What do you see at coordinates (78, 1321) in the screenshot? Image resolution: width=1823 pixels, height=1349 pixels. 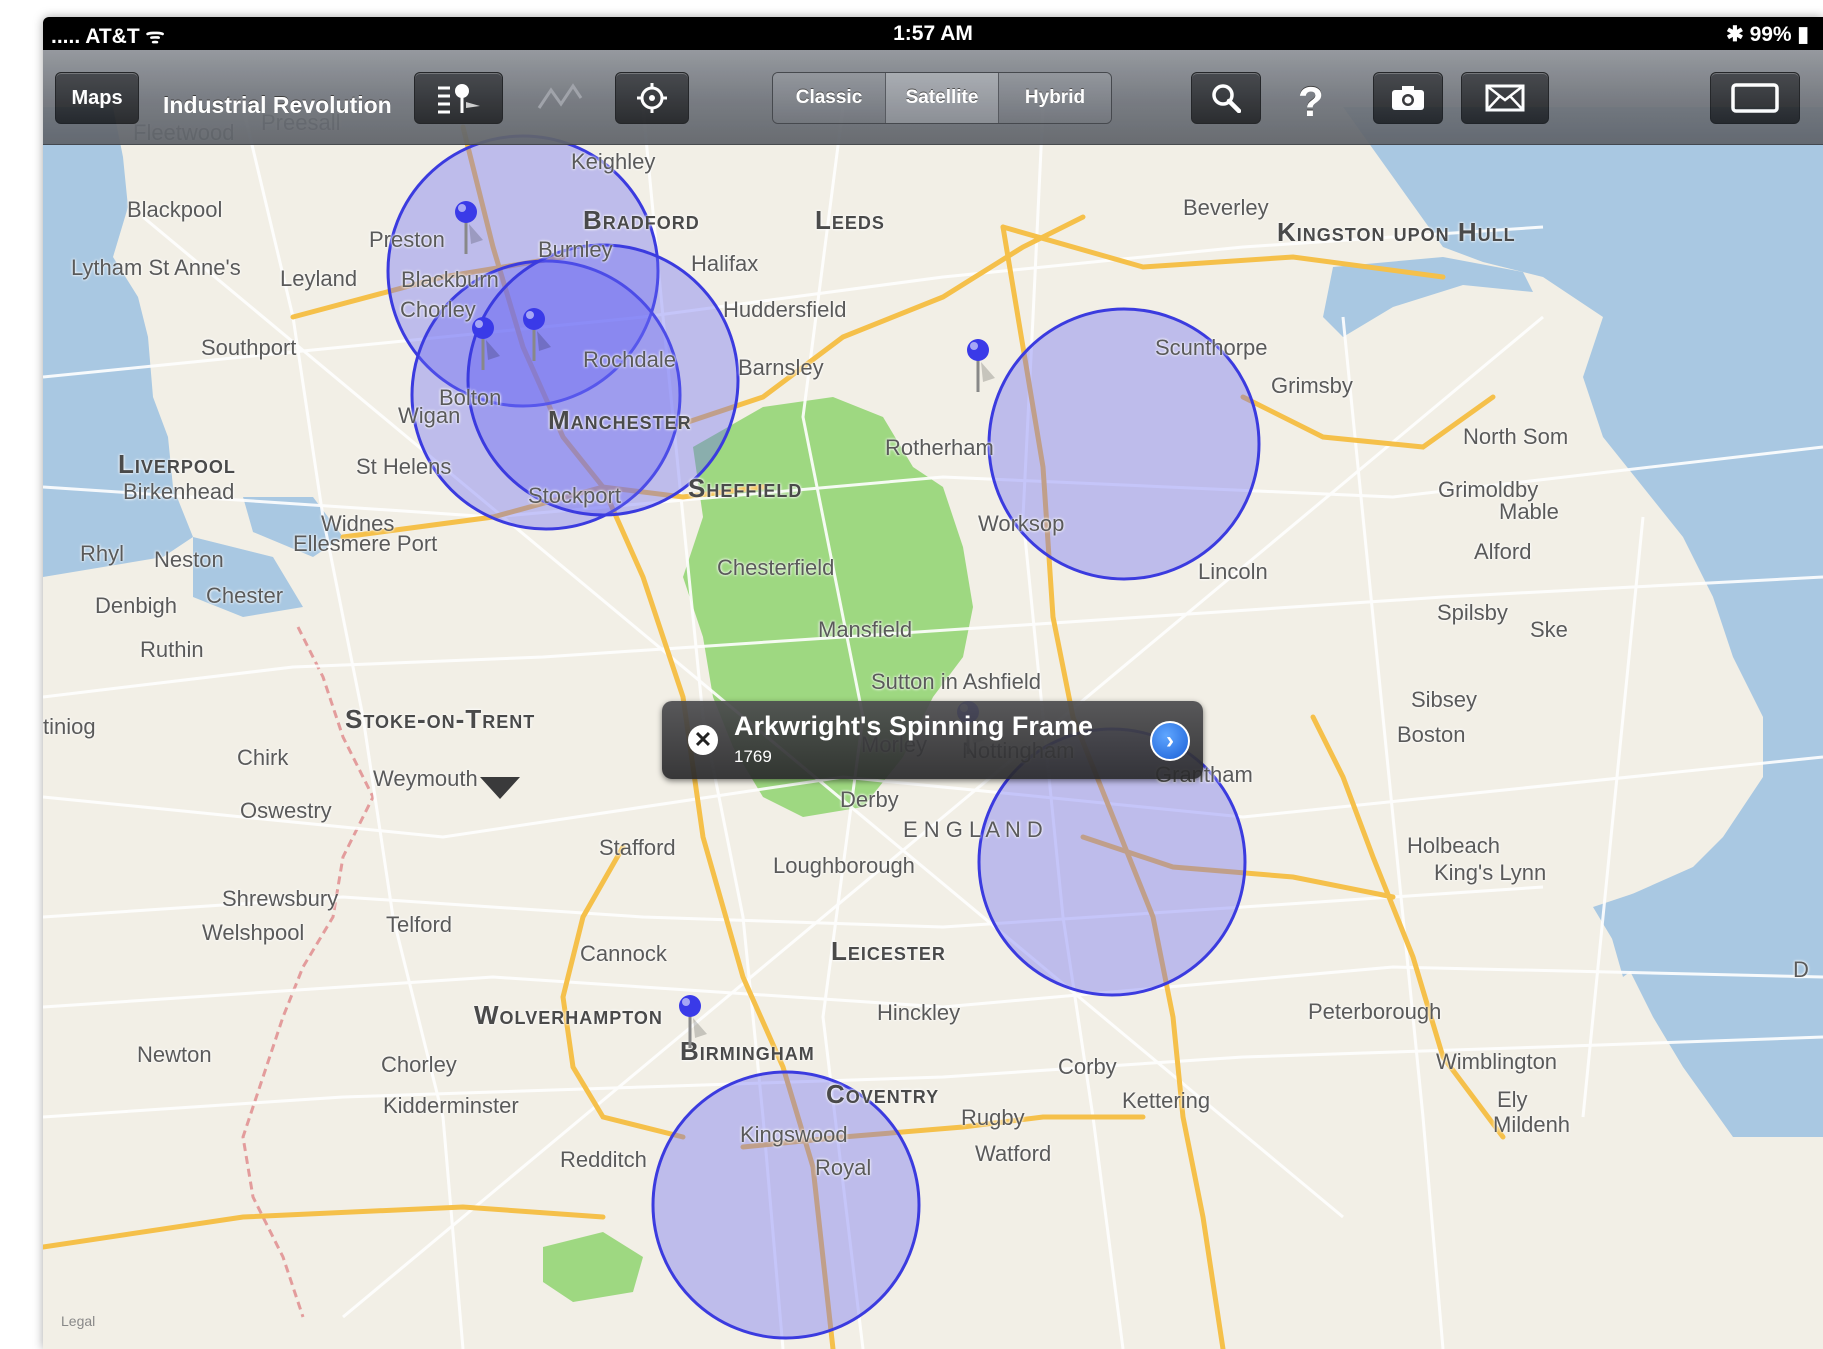 I see `legal-link: Legal` at bounding box center [78, 1321].